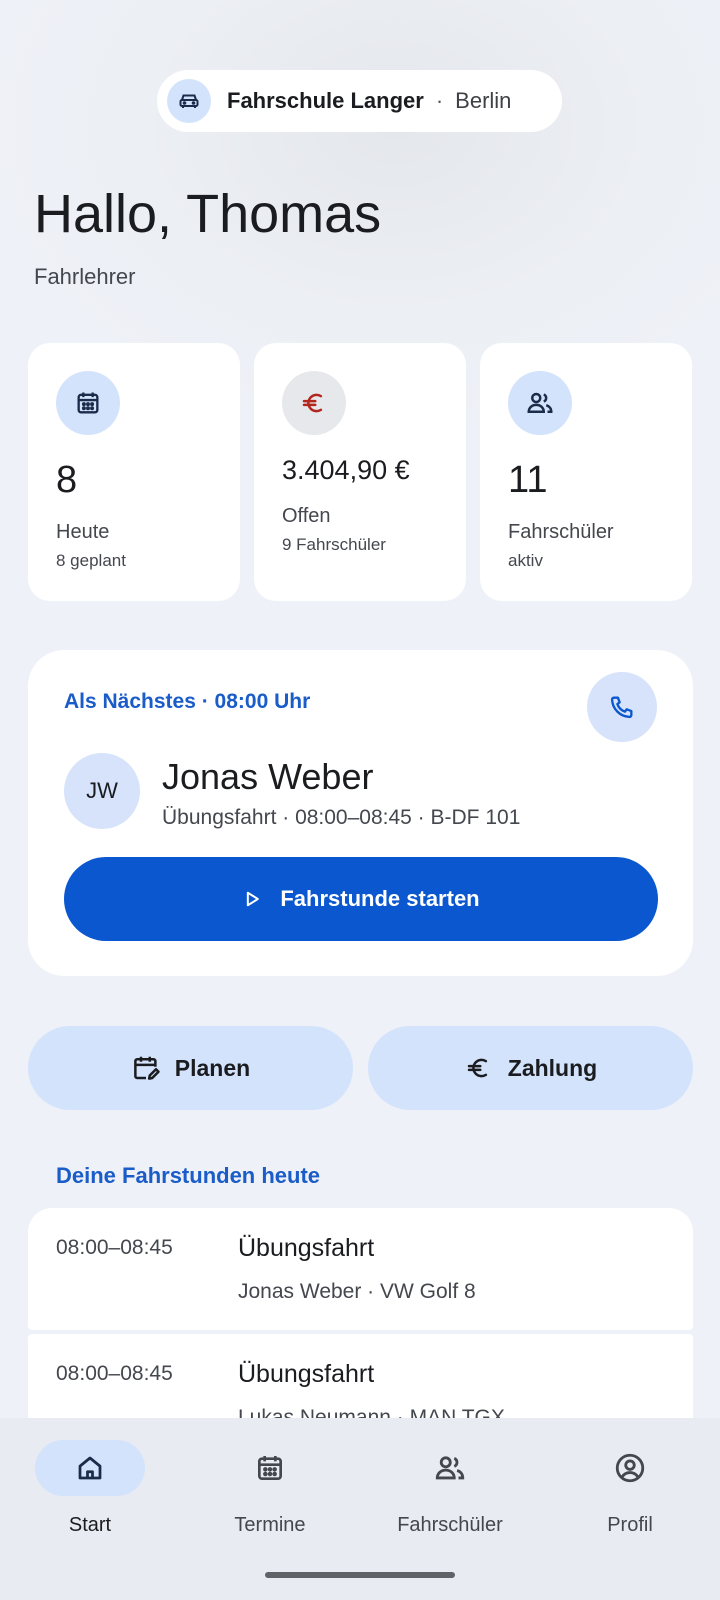 The width and height of the screenshot is (720, 1600). Describe the element at coordinates (67, 480) in the screenshot. I see `stat-value: 8` at that location.